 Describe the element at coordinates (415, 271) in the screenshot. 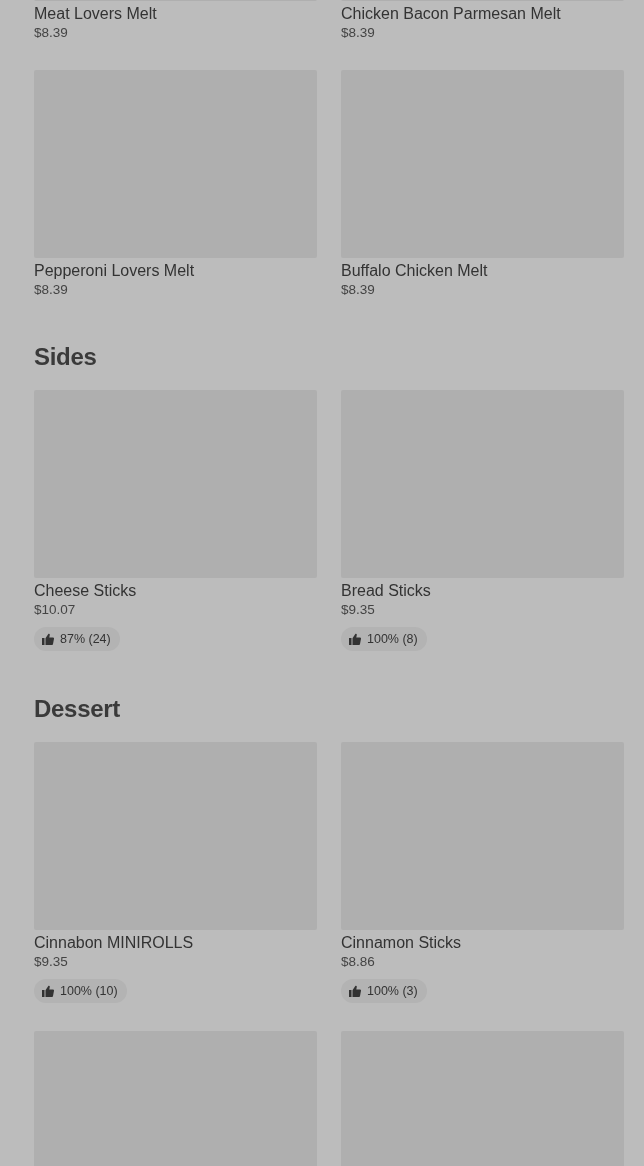

I see `item-name: Buffalo Chicken Melt` at that location.